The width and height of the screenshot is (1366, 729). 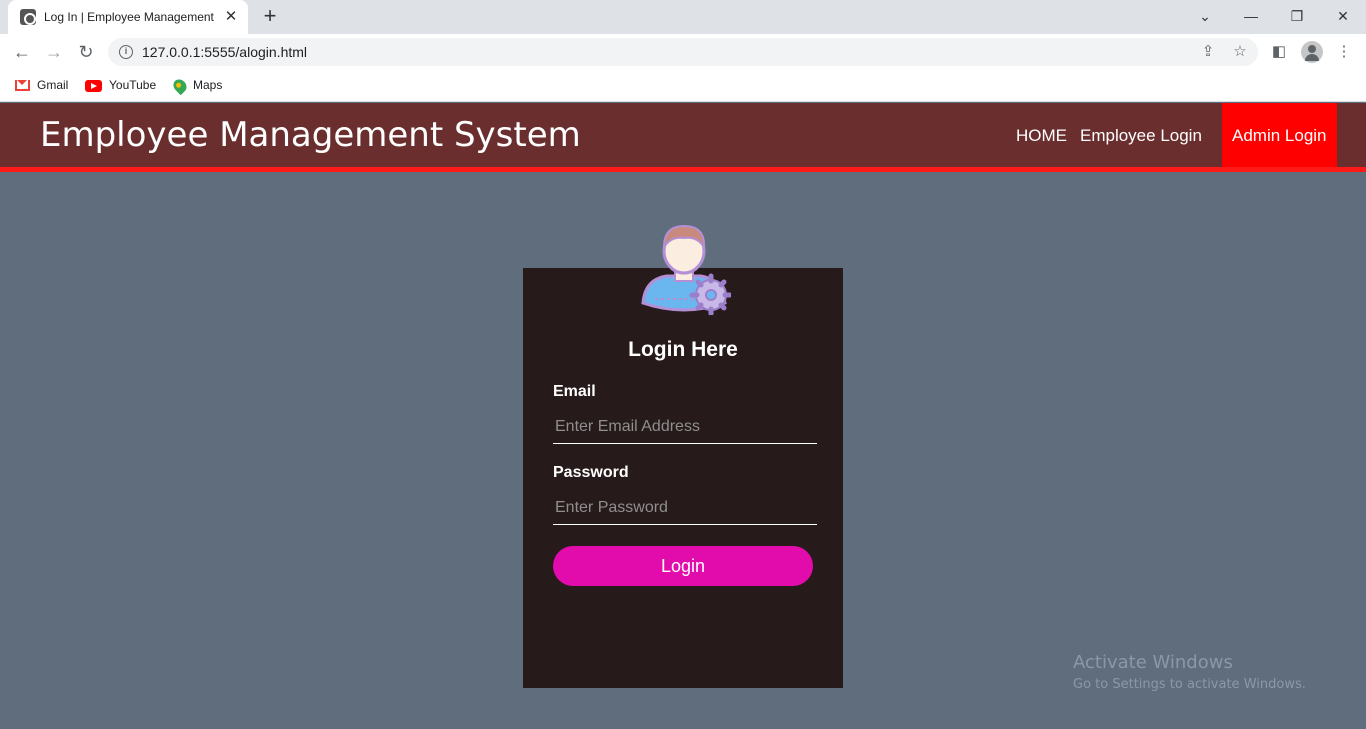 What do you see at coordinates (1208, 52) in the screenshot?
I see `share-icon: ⇪` at bounding box center [1208, 52].